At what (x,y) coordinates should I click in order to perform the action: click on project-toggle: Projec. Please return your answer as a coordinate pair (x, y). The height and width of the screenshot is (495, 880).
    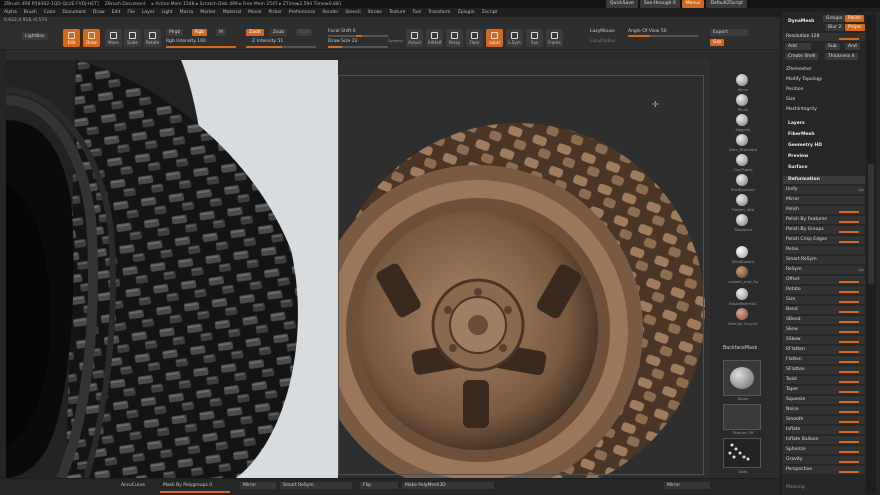
    Looking at the image, I should click on (855, 27).